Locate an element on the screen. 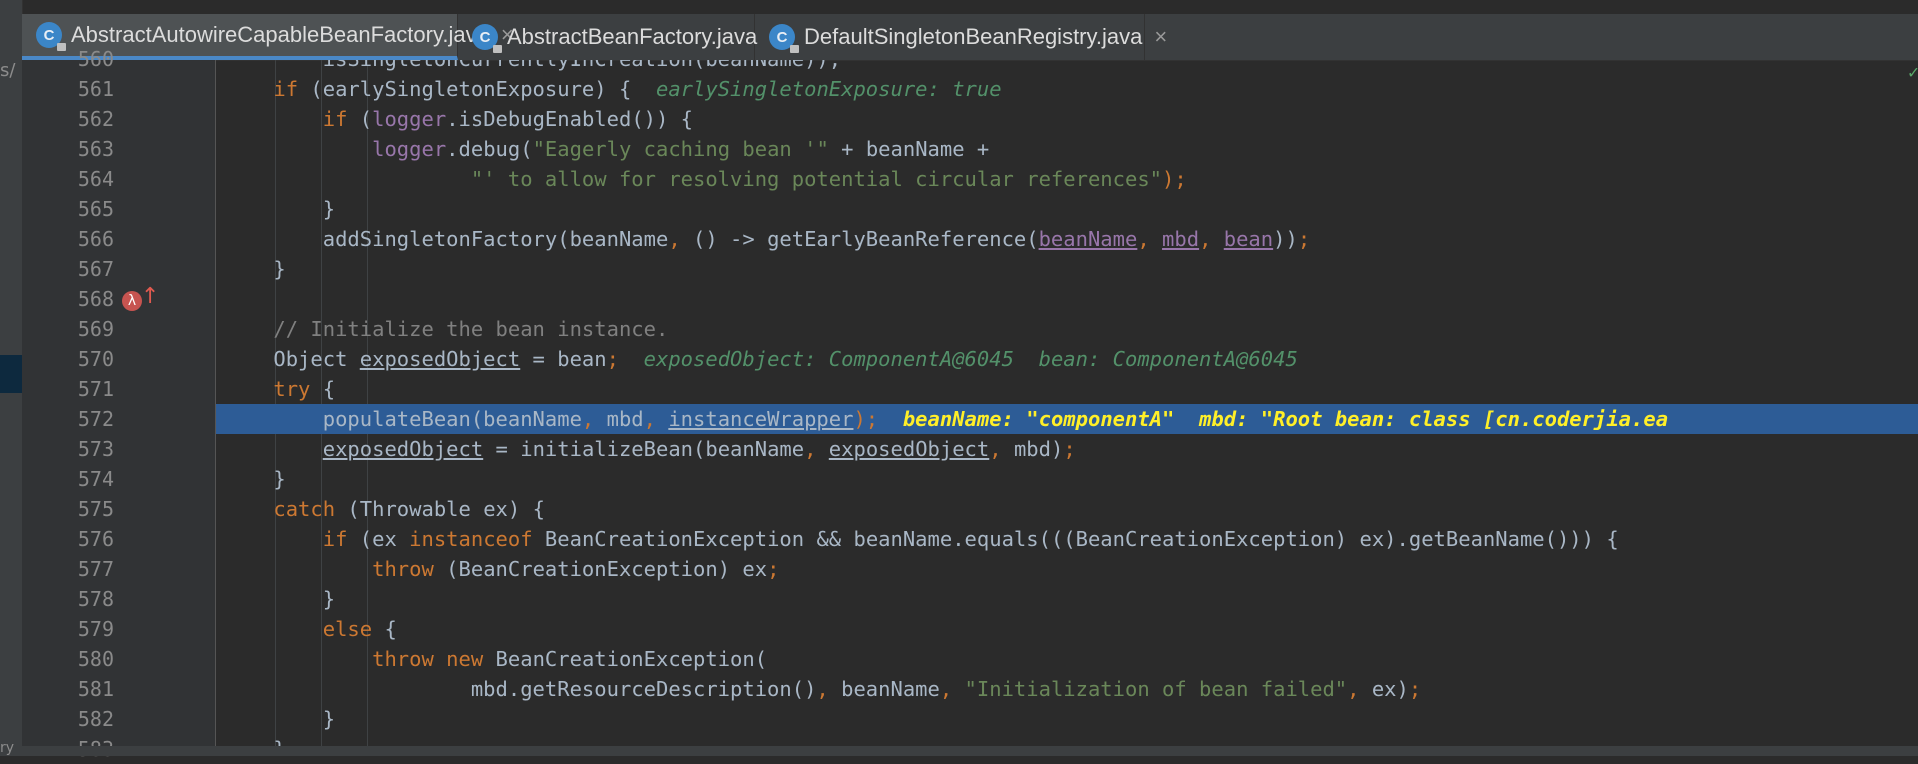  code-token: BeanCreationException( is located at coordinates (625, 659).